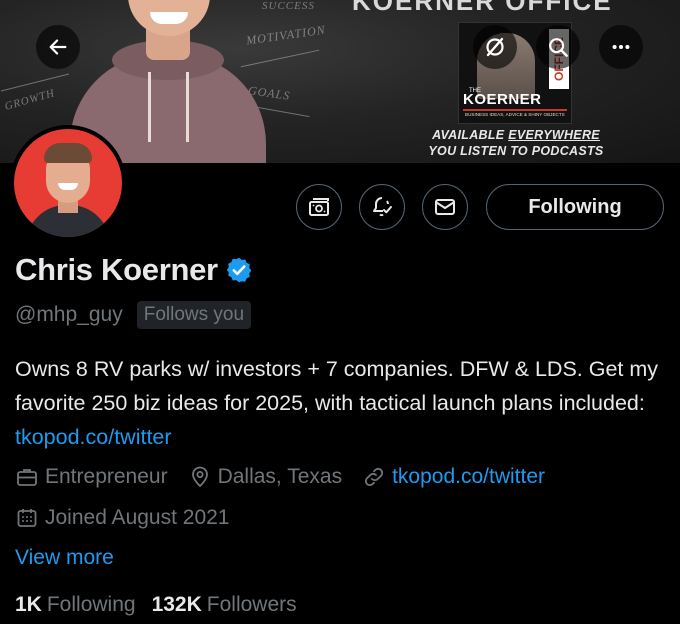 The height and width of the screenshot is (624, 680). Describe the element at coordinates (468, 477) in the screenshot. I see `website-link: tkopod.co/twitter` at that location.